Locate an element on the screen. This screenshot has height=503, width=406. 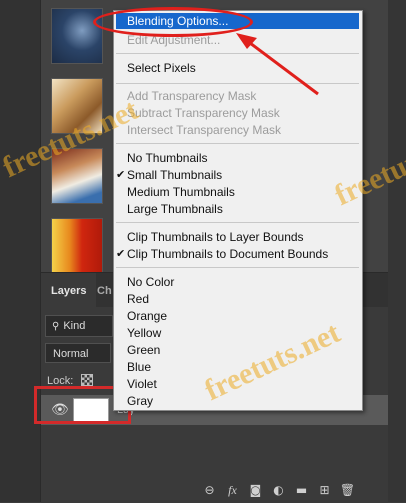
menu-item-color-red: Red is located at coordinates (242, 299).